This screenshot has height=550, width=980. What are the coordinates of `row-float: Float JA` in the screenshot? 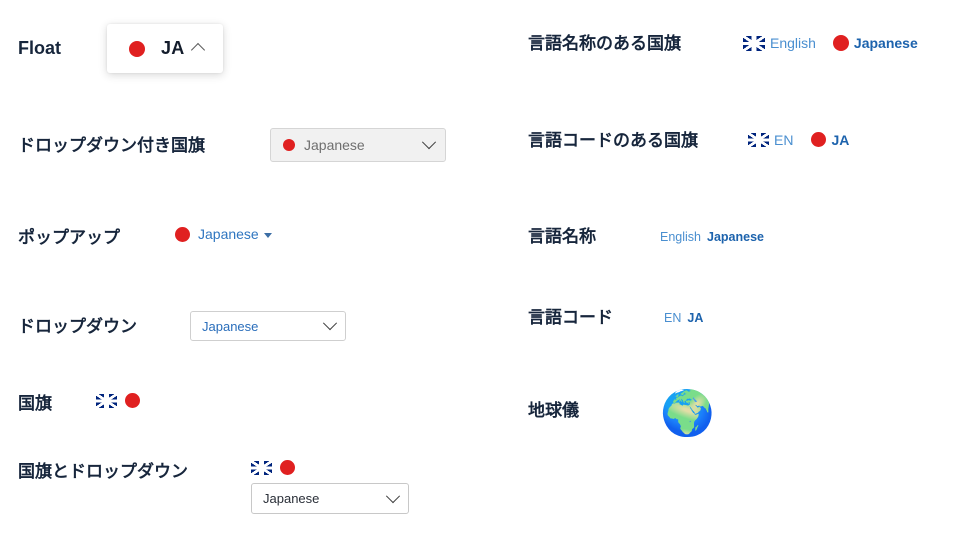 It's located at (120, 48).